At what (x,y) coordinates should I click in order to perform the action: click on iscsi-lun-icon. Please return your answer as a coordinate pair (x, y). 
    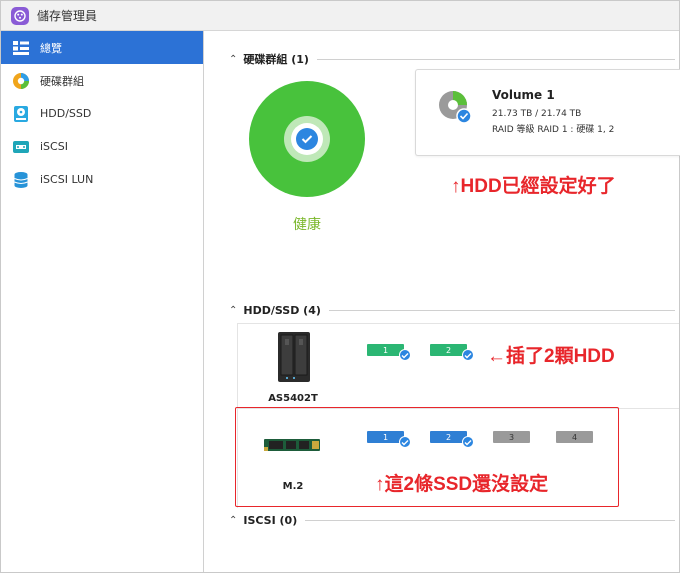
    Looking at the image, I should click on (21, 180).